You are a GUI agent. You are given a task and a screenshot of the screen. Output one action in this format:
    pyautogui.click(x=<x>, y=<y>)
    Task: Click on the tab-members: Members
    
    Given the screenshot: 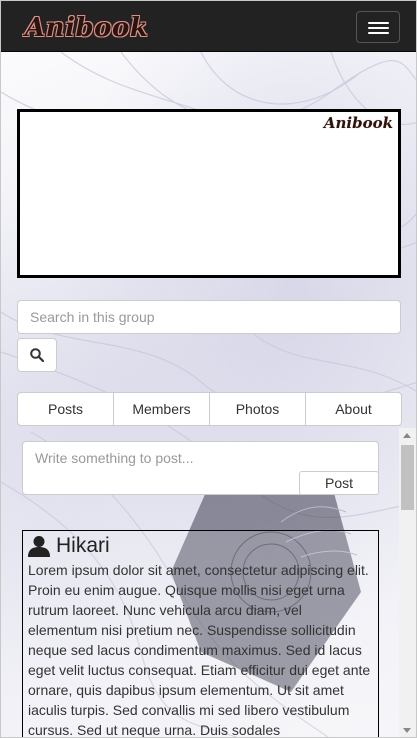 What is the action you would take?
    pyautogui.click(x=161, y=409)
    